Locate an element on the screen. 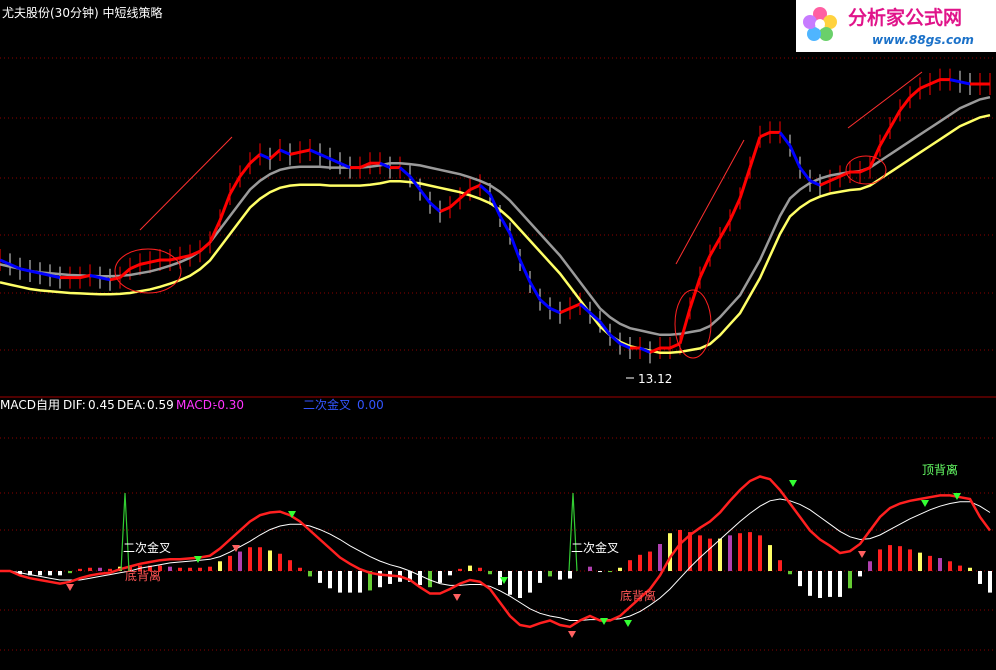 The image size is (996, 670). low-price-label: 13.12 is located at coordinates (655, 379).